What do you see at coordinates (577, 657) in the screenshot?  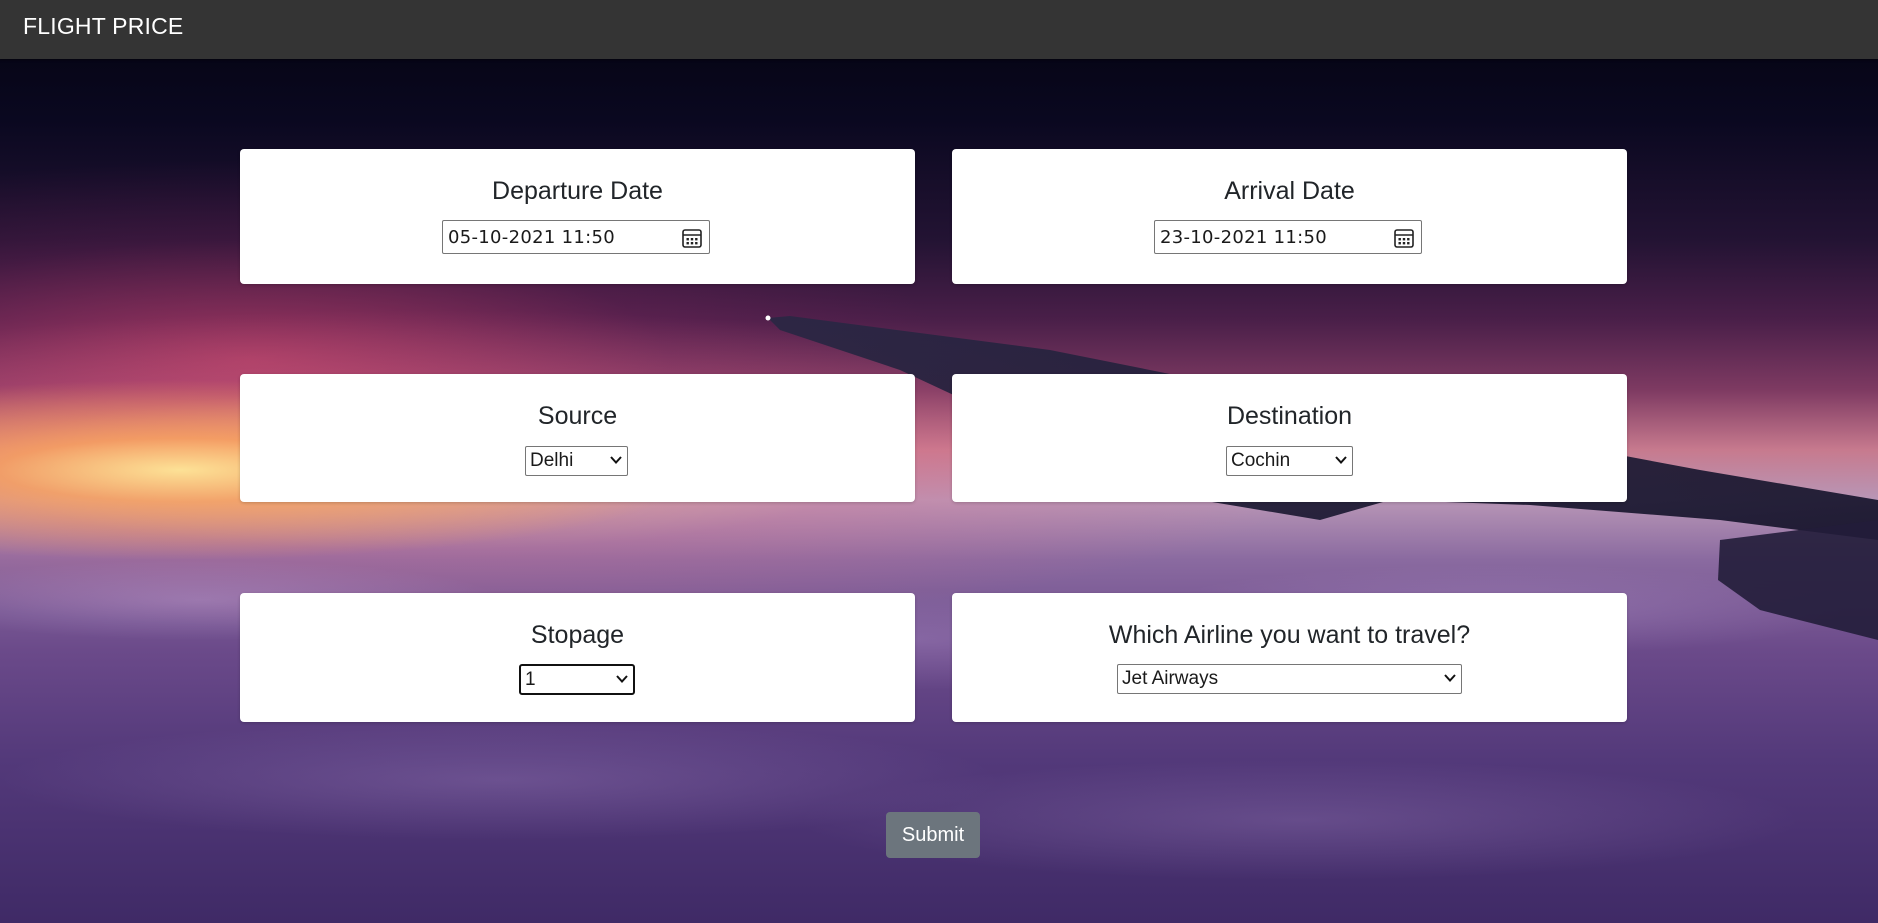 I see `stopage-card: Stopage 1` at bounding box center [577, 657].